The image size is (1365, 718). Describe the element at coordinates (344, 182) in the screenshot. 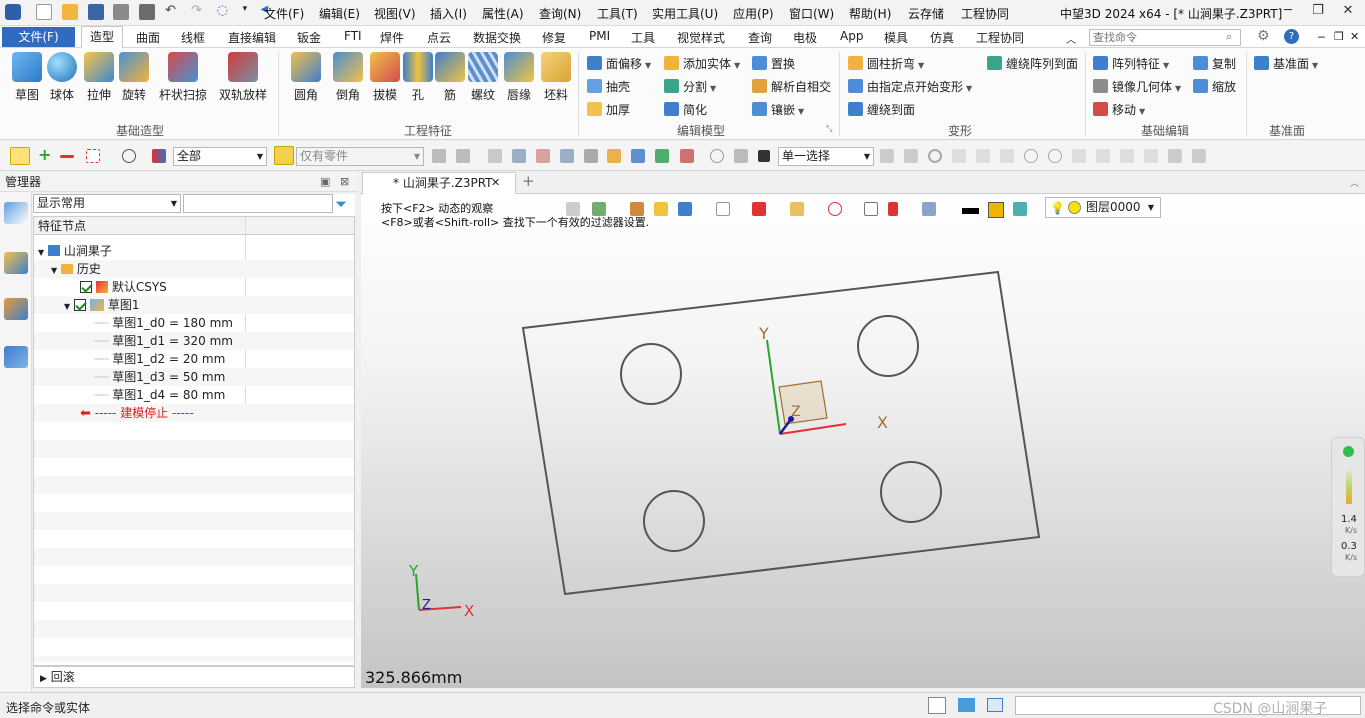

I see `panel-close-icon: ⊠` at that location.